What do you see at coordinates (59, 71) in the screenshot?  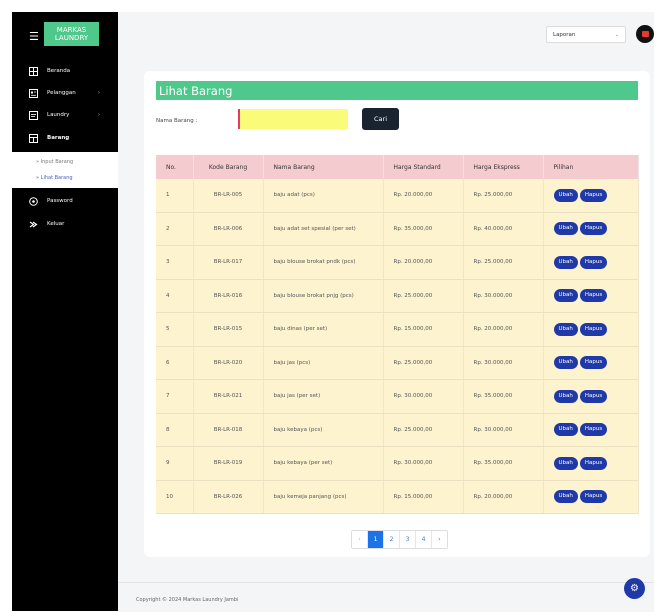 I see `sidebar-item-label: Beranda` at bounding box center [59, 71].